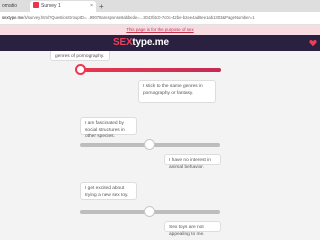 The height and width of the screenshot is (240, 320). I want to click on statement-text: genres of pornography., so click(80, 56).